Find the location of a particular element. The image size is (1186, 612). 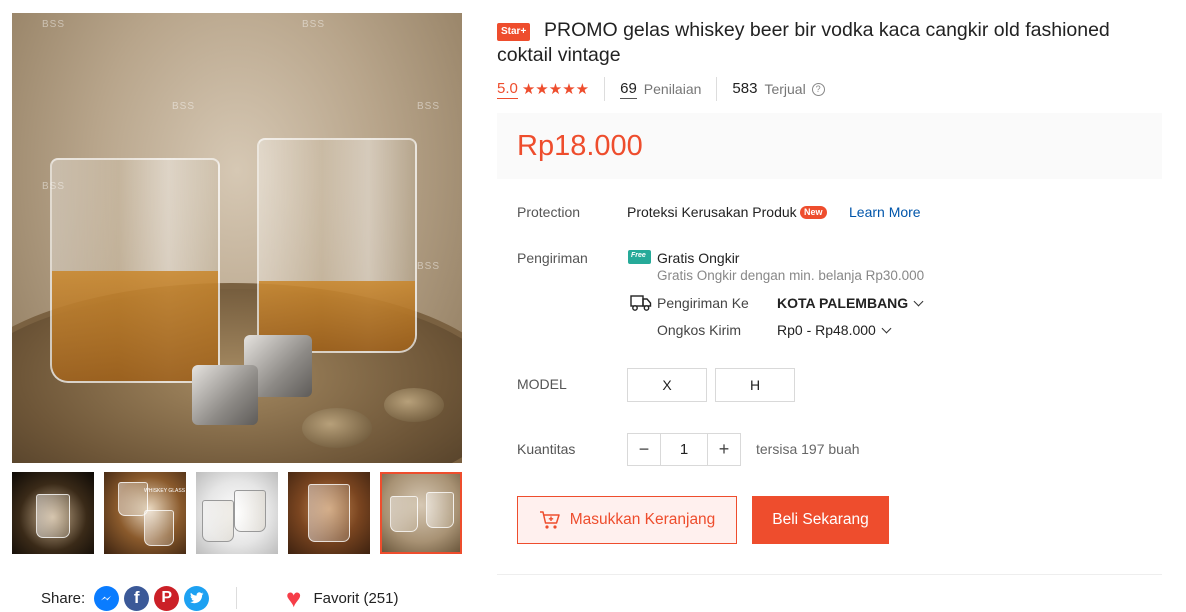

shipping-cost-value: Rp0 - Rp48.000 is located at coordinates (826, 330).